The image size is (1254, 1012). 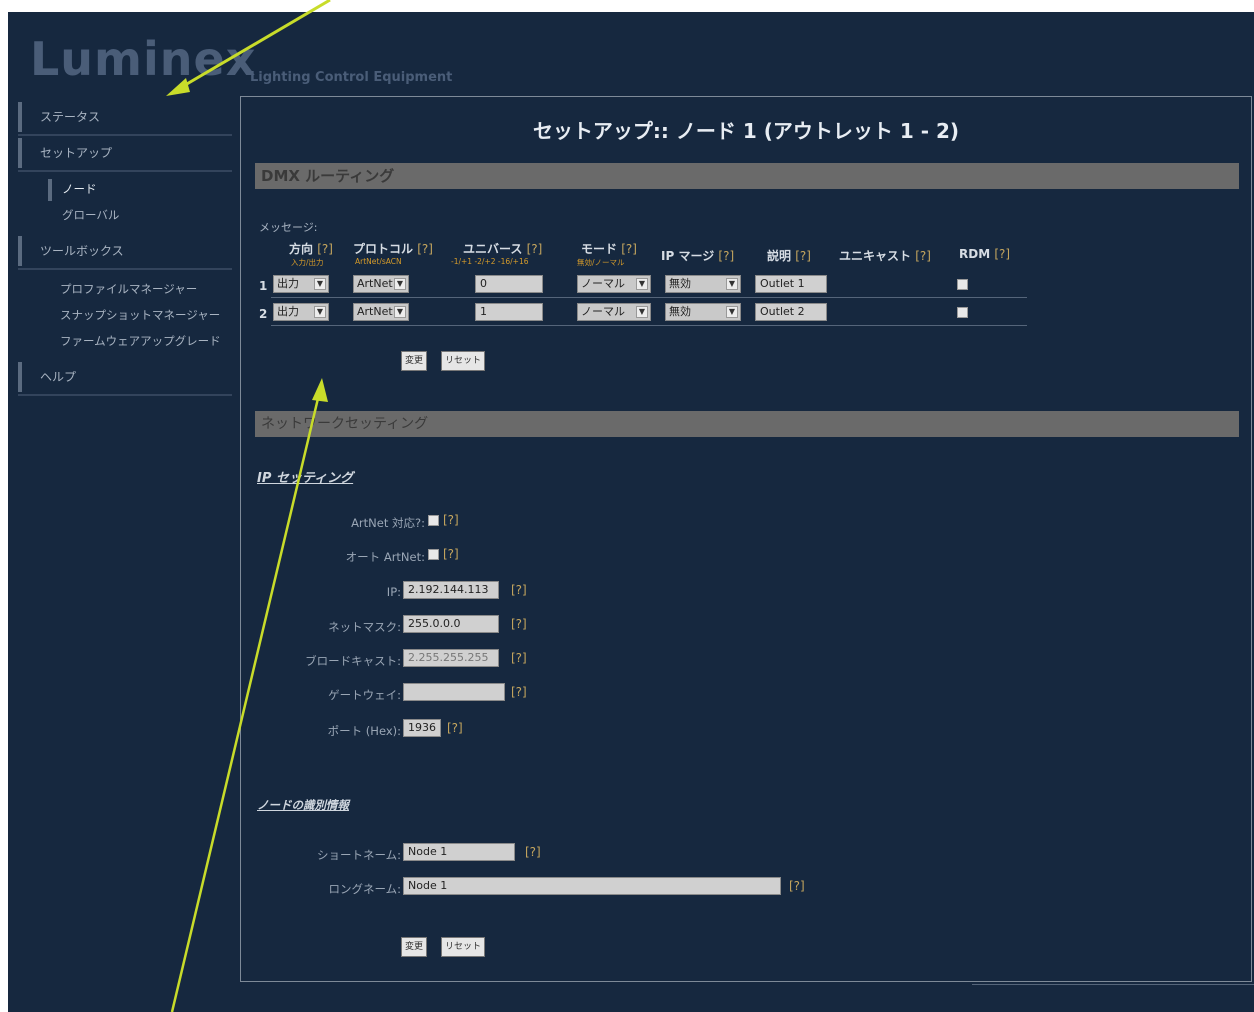 I want to click on annotation-arrow-sidebar, so click(x=255, y=45).